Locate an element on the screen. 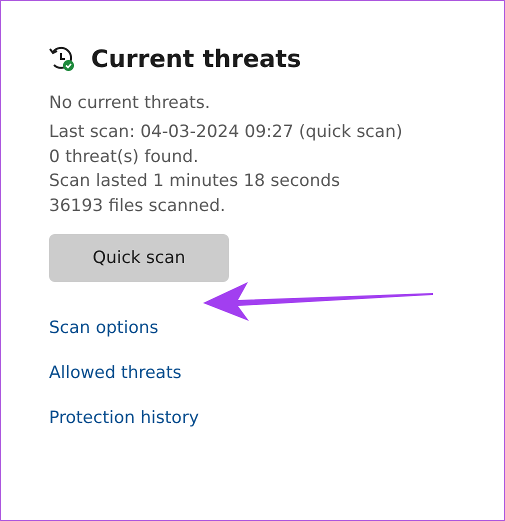 The width and height of the screenshot is (505, 521). scan-detail: Last scan: 04-03-2024 09:27 (quick scan) is located at coordinates (226, 132).